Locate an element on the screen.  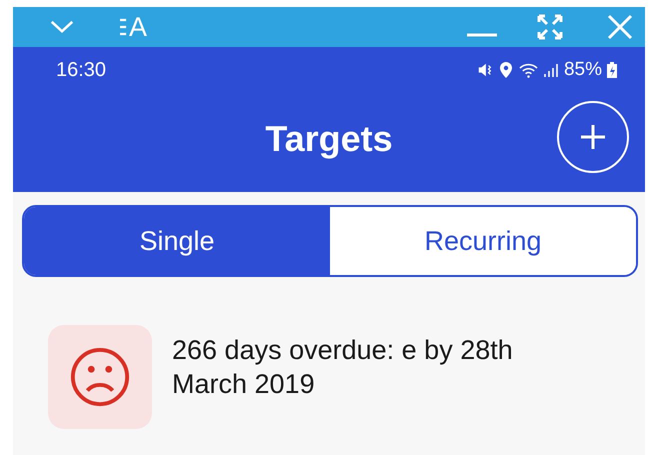
battery-level: 85% is located at coordinates (583, 70).